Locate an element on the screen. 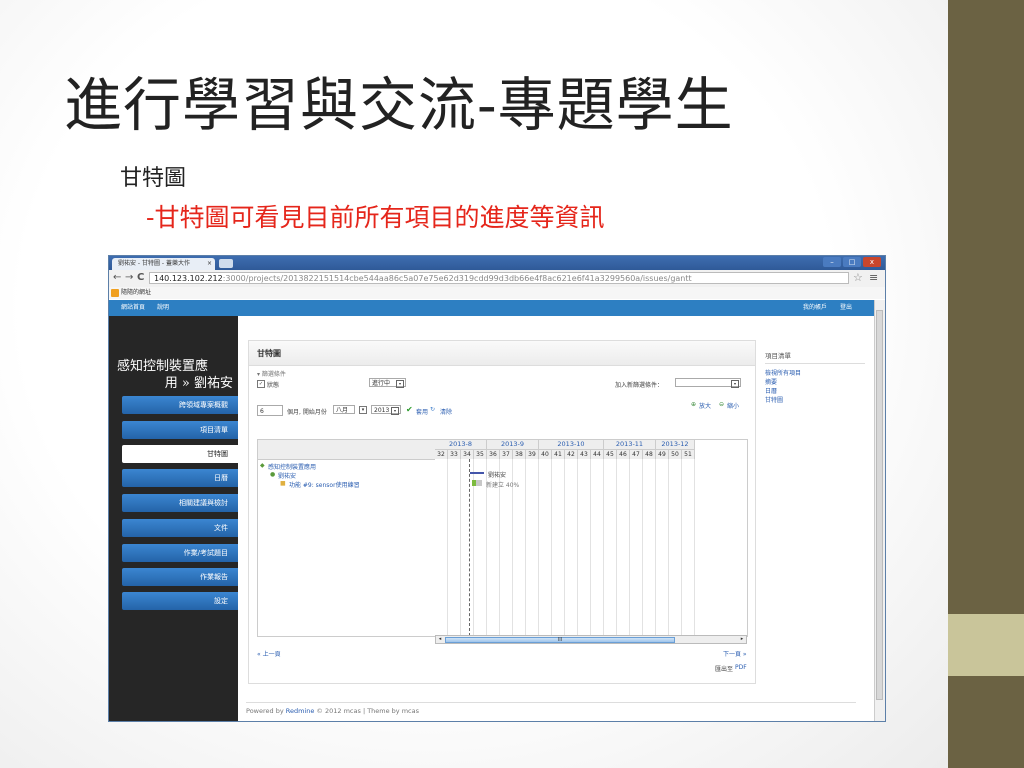  issues-sidebar-heading: 項目清單 is located at coordinates (815, 357).